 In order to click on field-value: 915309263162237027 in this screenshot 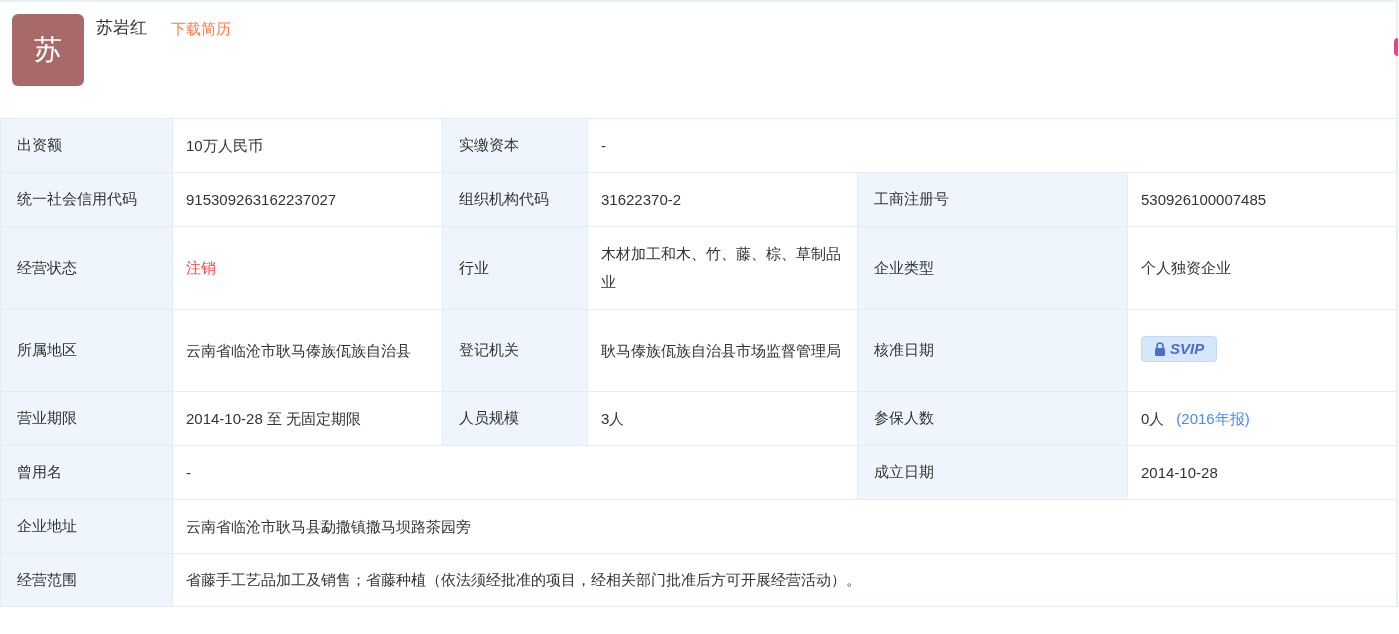, I will do `click(261, 199)`.